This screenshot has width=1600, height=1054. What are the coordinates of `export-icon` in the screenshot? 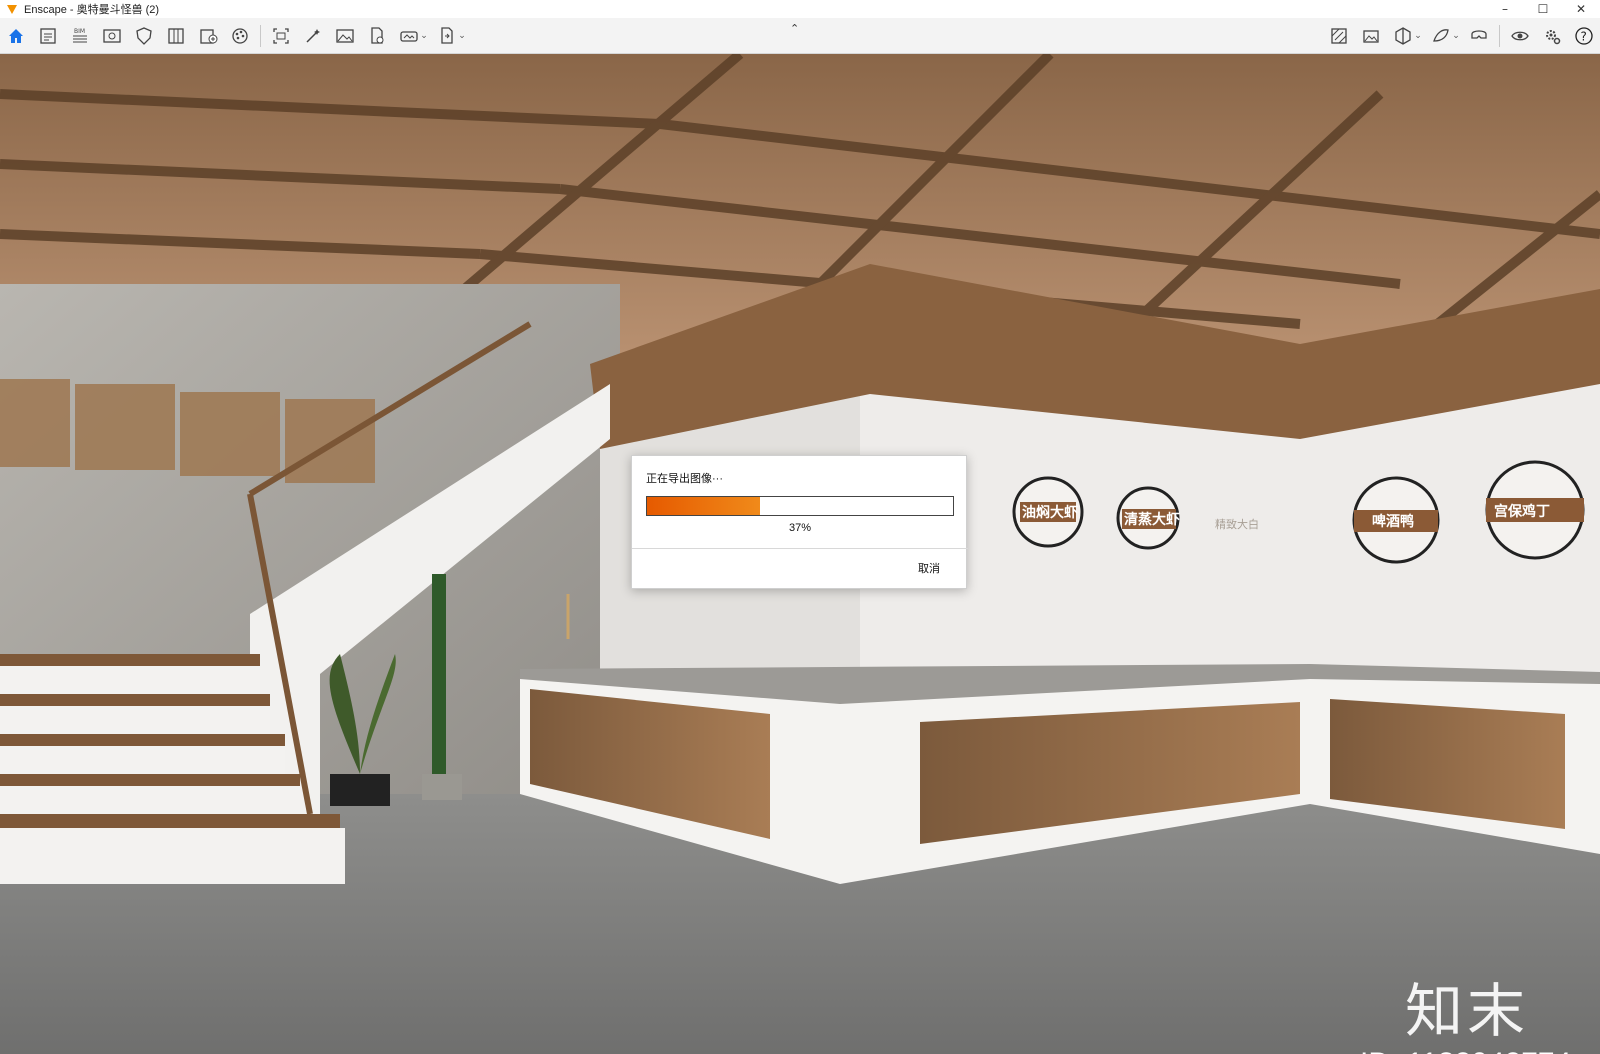 It's located at (377, 36).